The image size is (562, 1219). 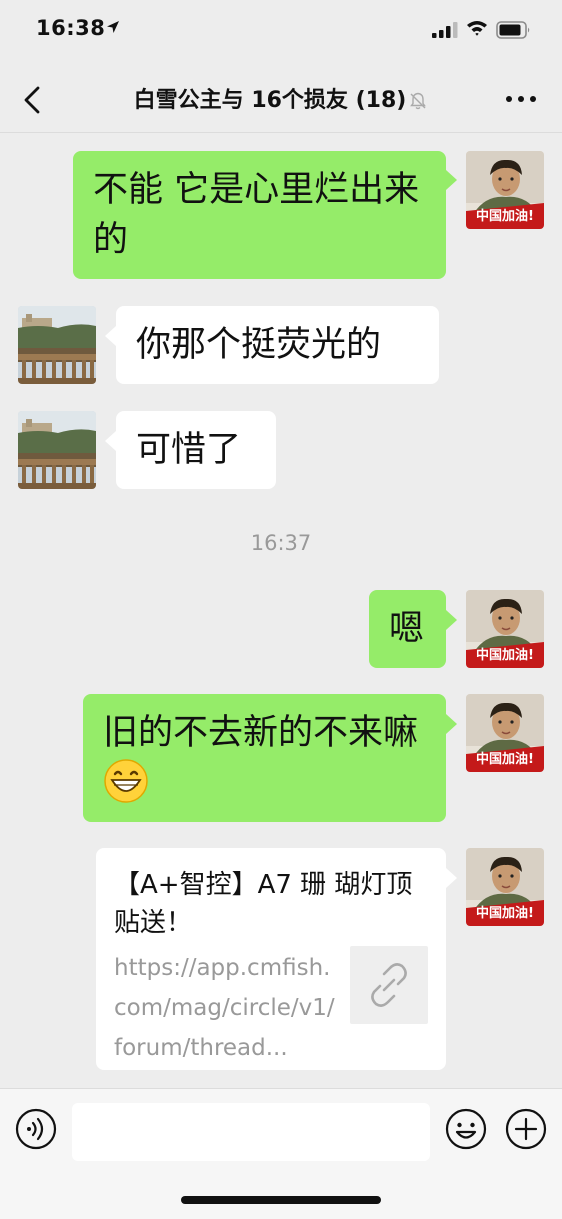 I want to click on message-text: 可惜了, so click(x=189, y=450).